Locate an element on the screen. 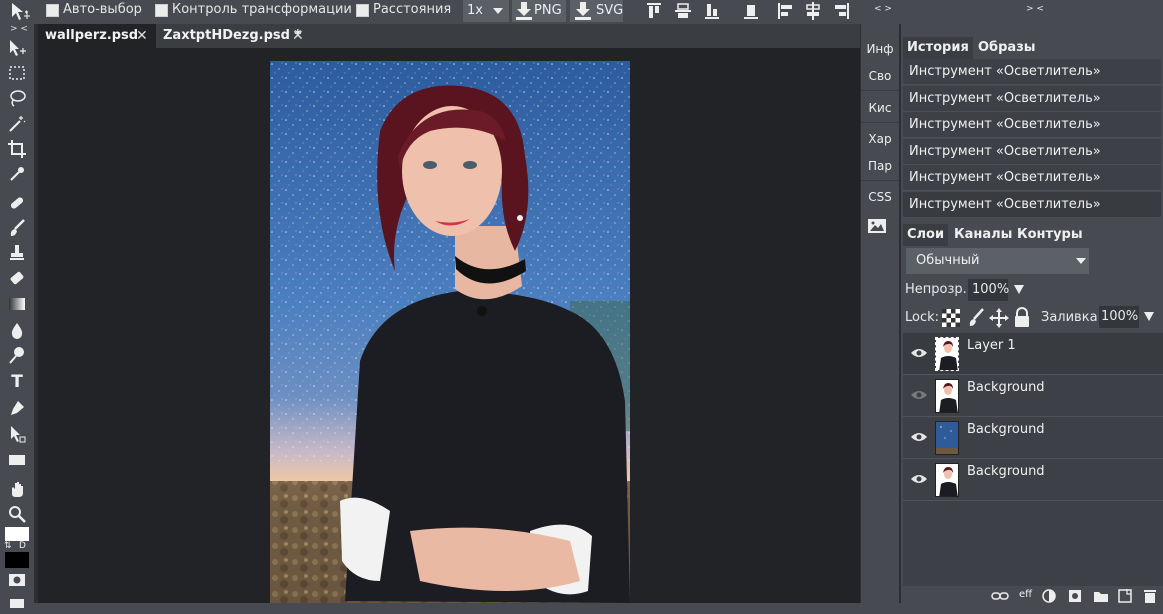 This screenshot has width=1163, height=614. brush-tool is located at coordinates (17, 228).